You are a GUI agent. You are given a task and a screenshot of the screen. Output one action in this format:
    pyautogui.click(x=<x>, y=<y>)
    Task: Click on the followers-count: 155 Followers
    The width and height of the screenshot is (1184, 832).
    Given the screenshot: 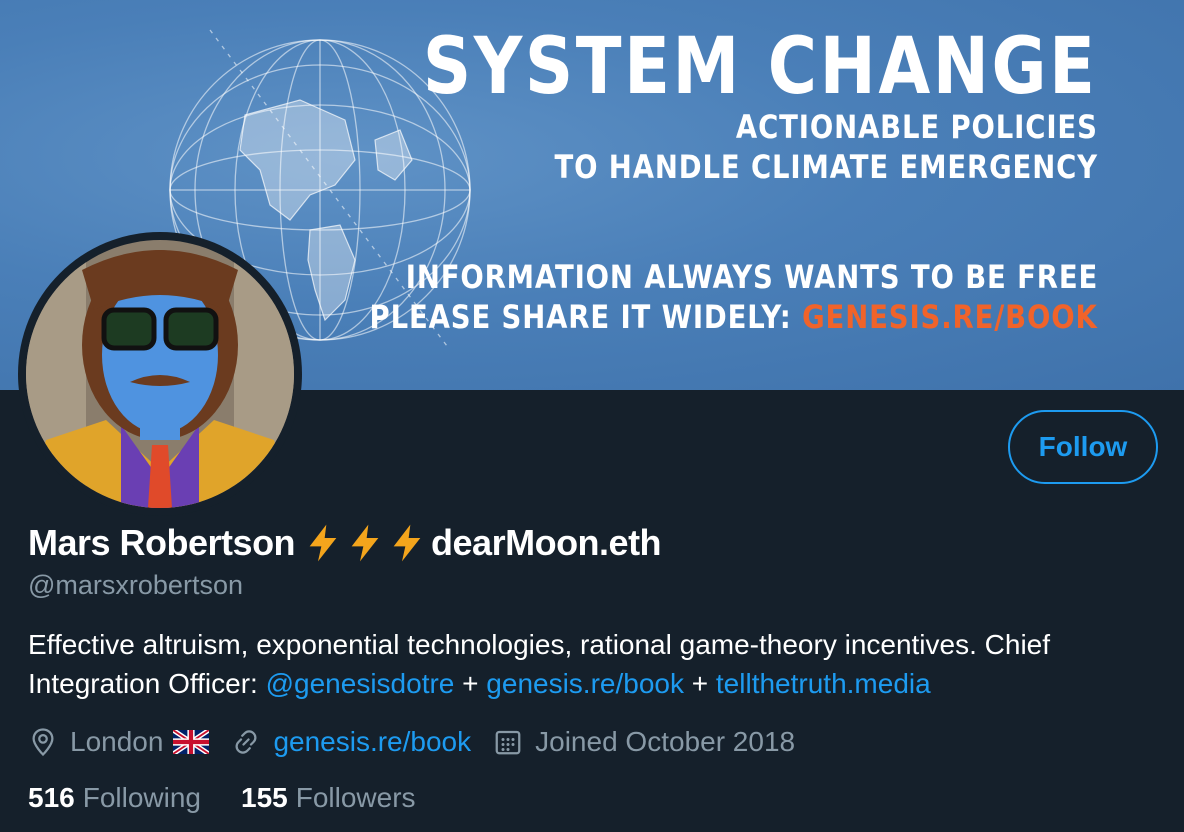 What is the action you would take?
    pyautogui.click(x=328, y=798)
    